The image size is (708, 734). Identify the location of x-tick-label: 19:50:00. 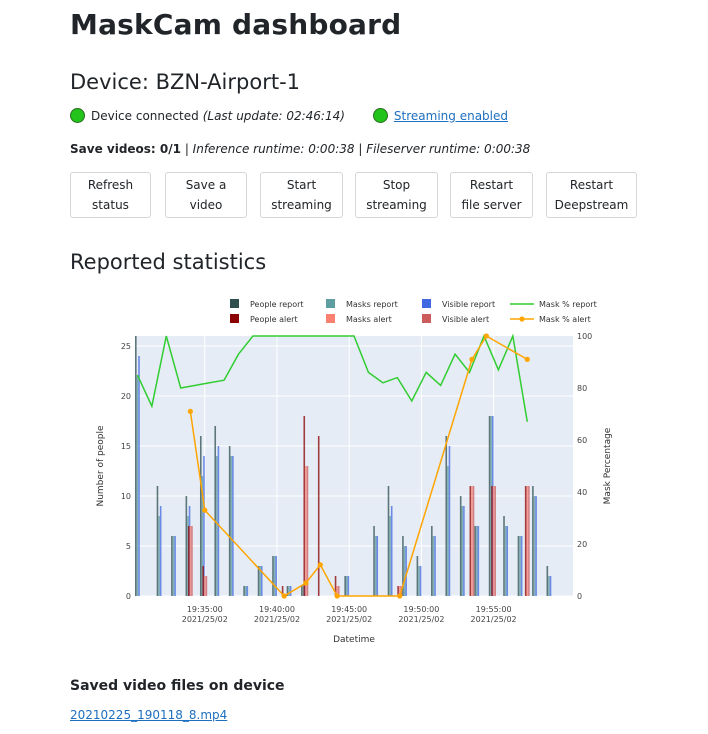
(421, 609).